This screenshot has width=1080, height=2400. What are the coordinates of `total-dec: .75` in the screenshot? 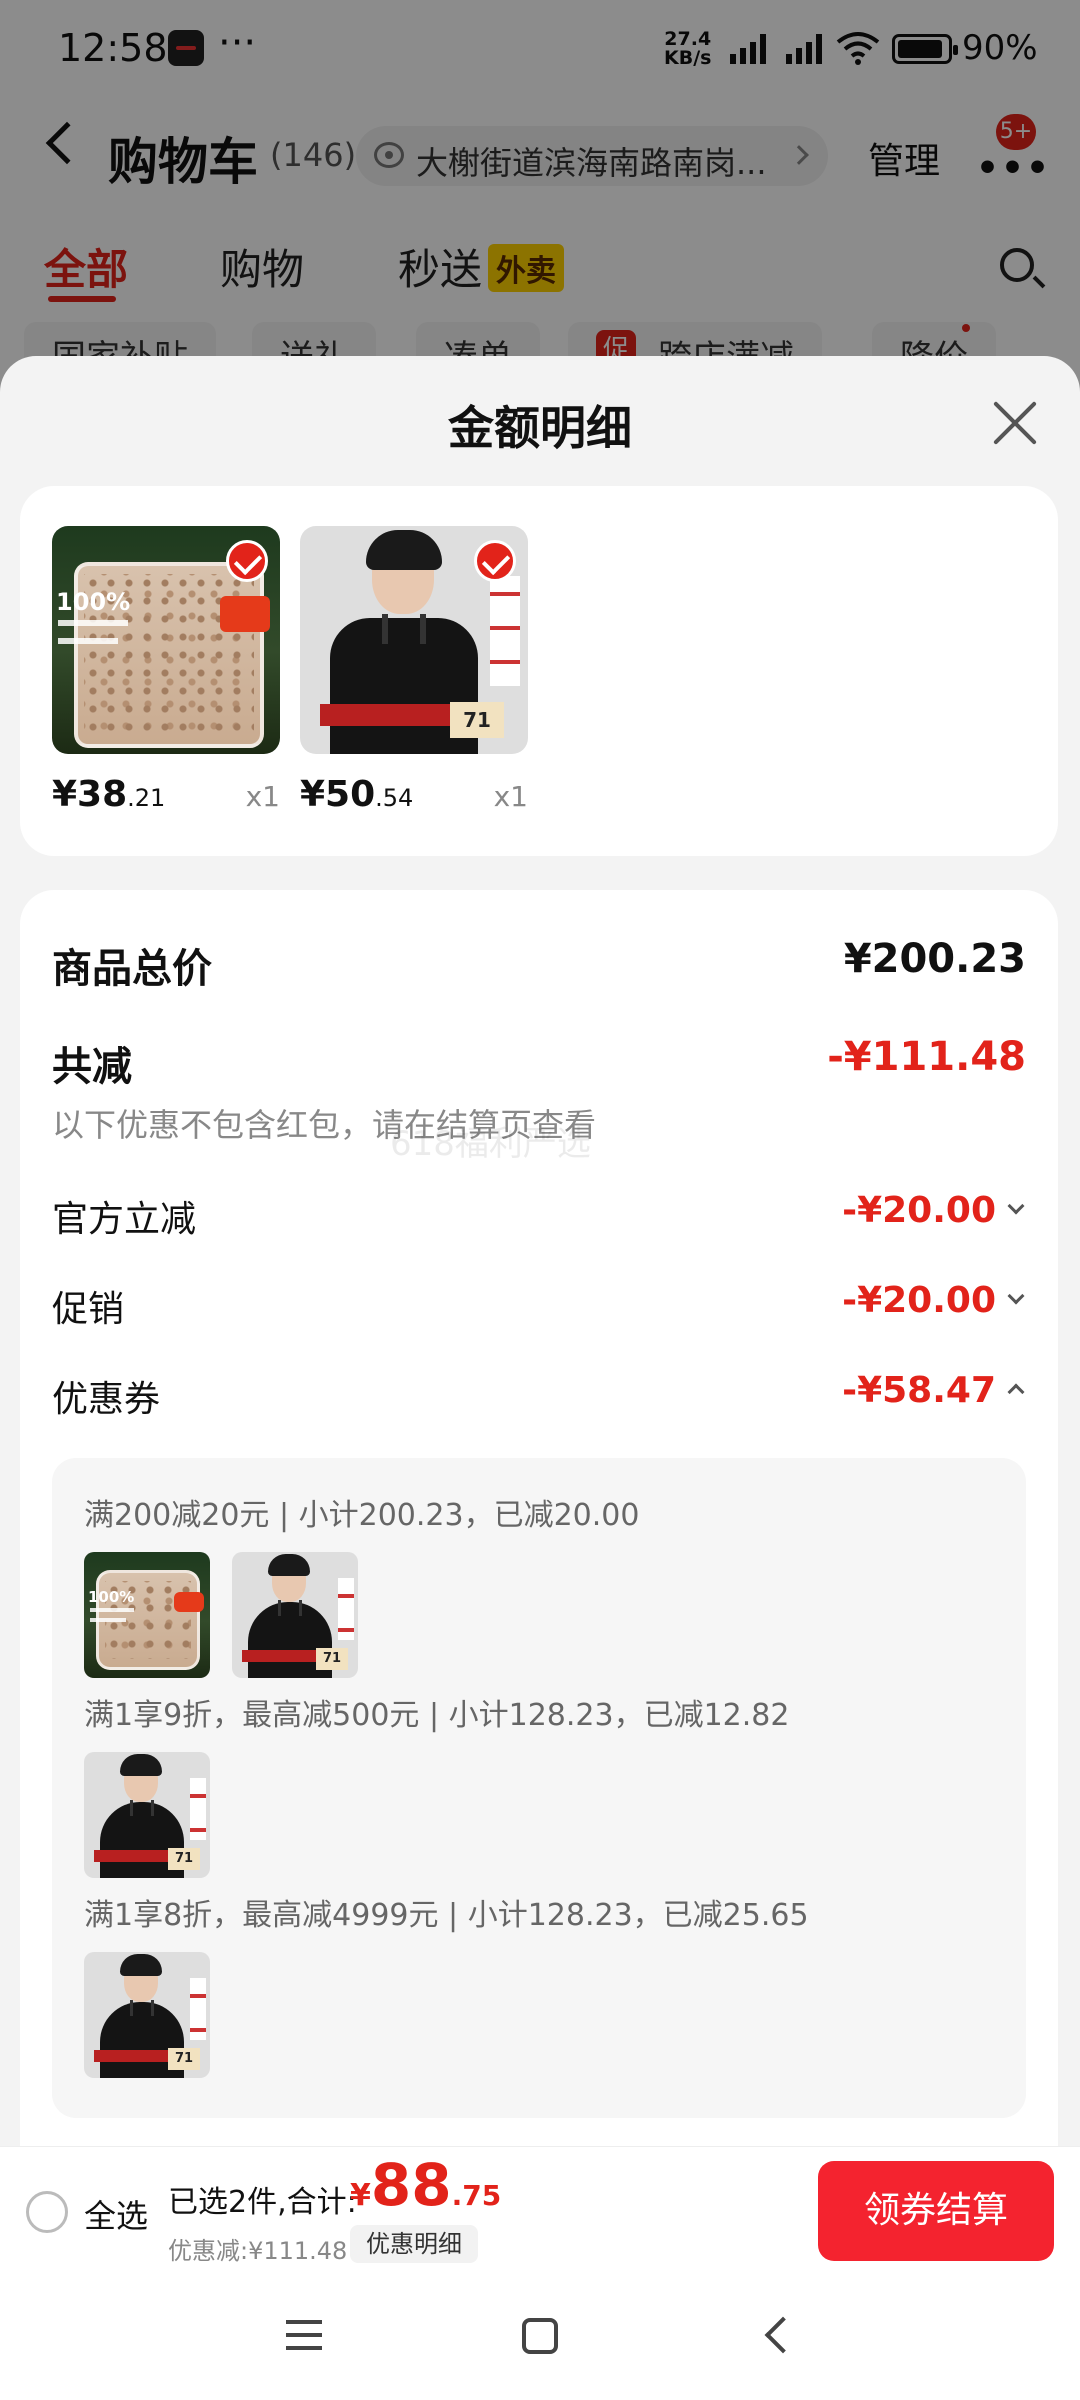 It's located at (476, 2195).